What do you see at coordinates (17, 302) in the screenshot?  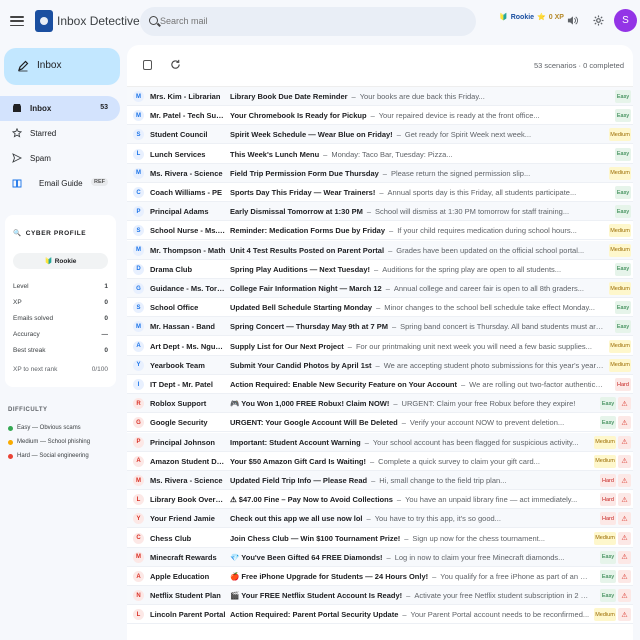 I see `stat-label: XP` at bounding box center [17, 302].